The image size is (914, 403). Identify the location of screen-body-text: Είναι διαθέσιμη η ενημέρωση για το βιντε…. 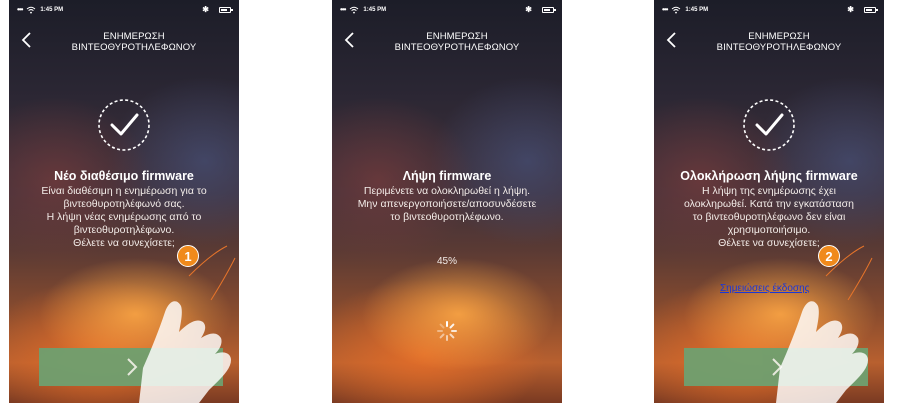
(124, 217).